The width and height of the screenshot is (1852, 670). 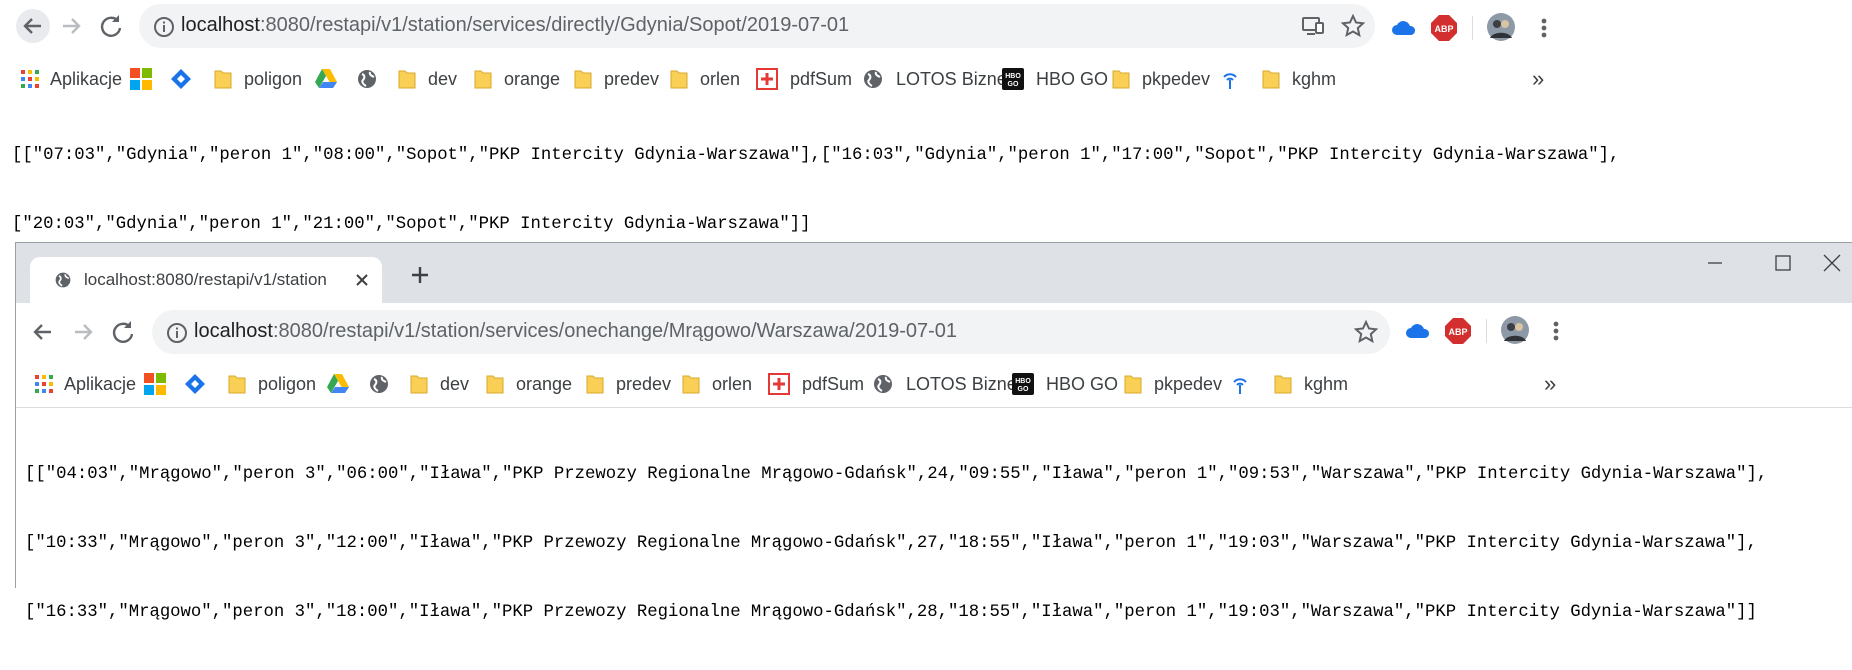 I want to click on google-drive-icon, so click(x=338, y=383).